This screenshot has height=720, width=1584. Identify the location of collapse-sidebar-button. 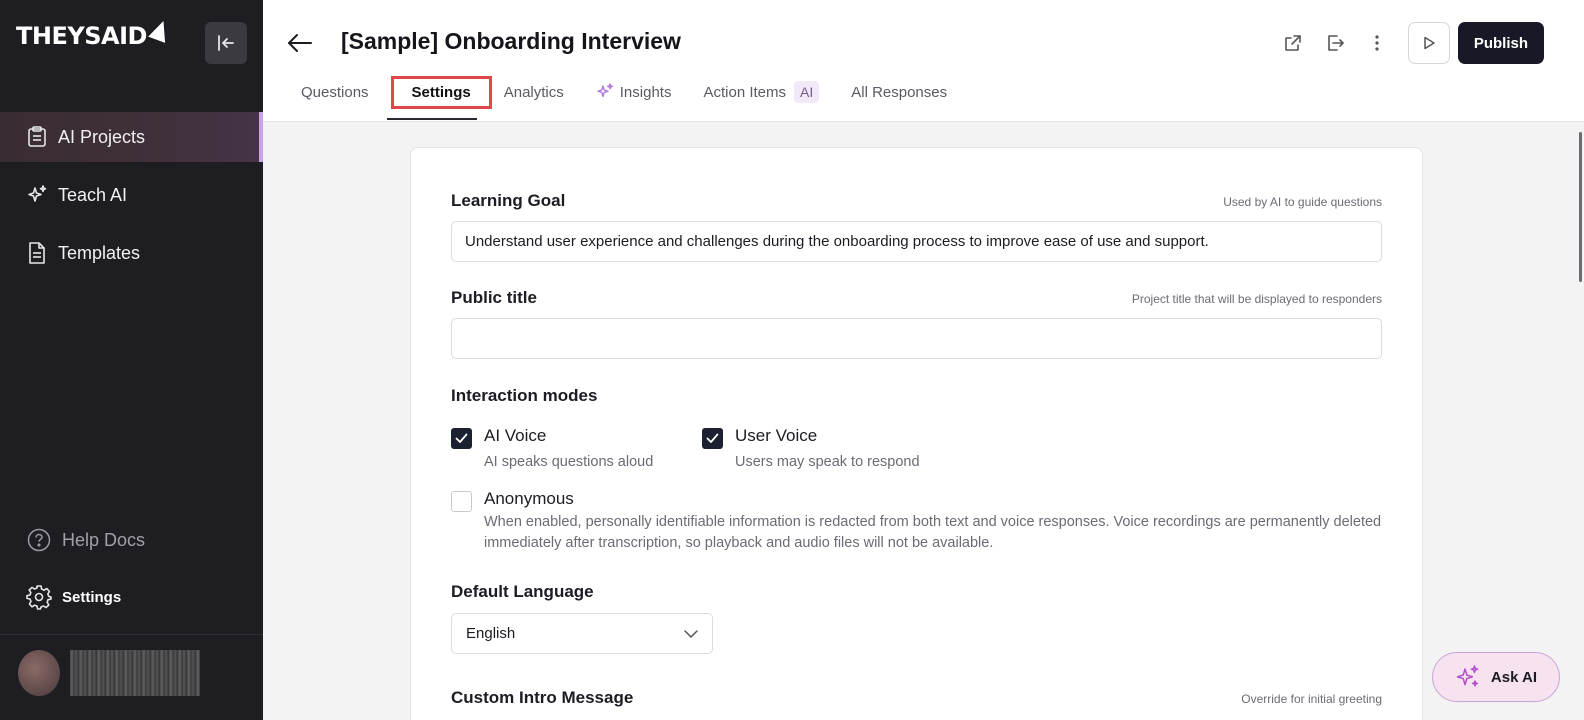
(226, 43).